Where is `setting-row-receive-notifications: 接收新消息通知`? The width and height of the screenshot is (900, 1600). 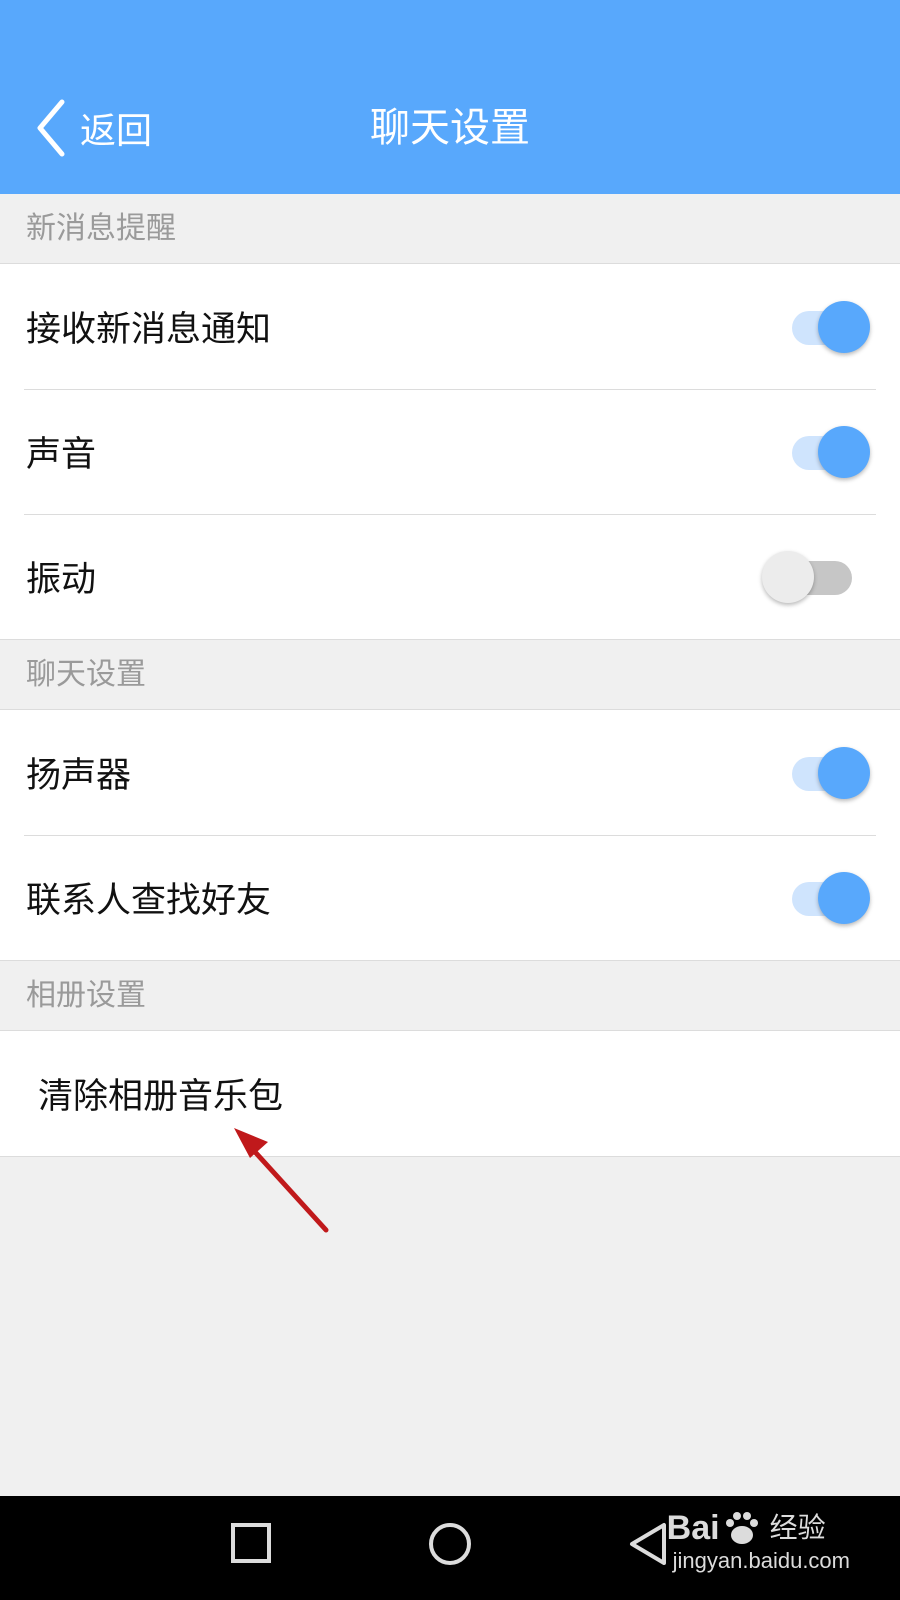 setting-row-receive-notifications: 接收新消息通知 is located at coordinates (450, 326).